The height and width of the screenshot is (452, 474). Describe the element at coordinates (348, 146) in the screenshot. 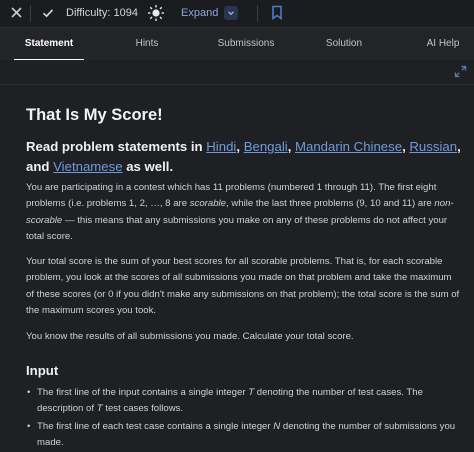

I see `link-mandarin-chinese: Mandarin Chinese` at that location.